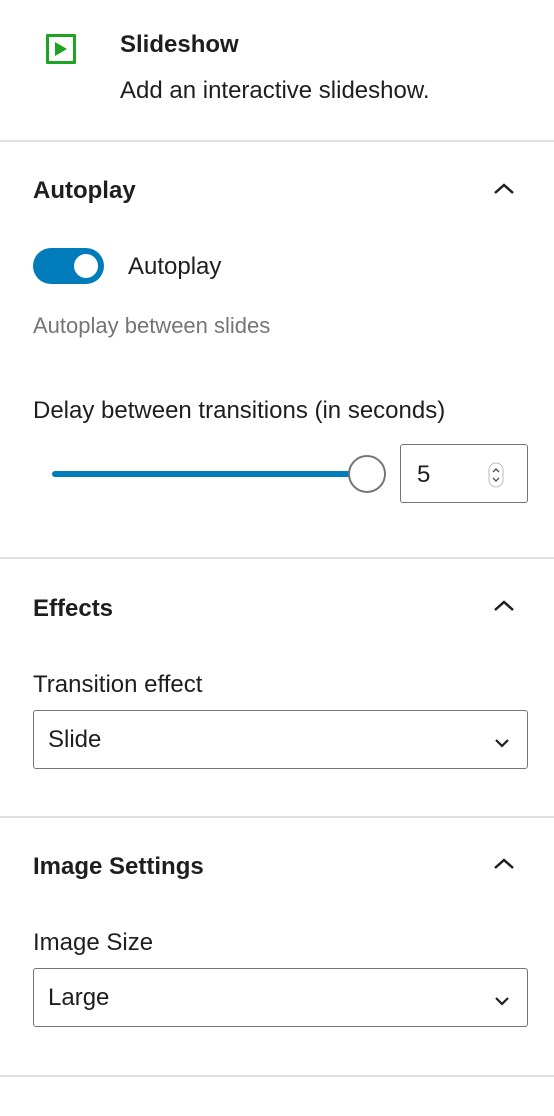 The image size is (554, 1116). I want to click on autoplay-toggle, so click(68, 266).